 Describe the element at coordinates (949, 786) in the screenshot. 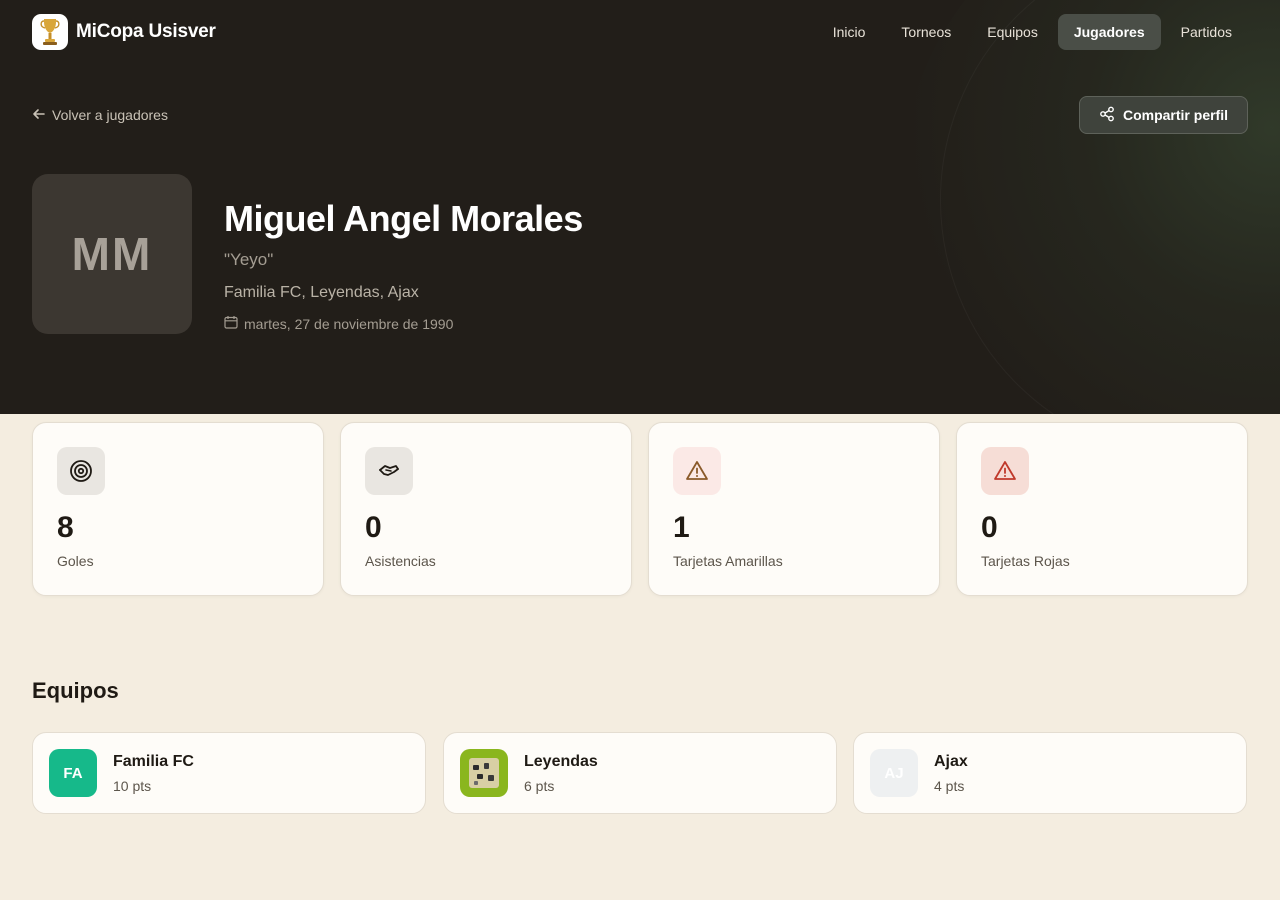

I see `team-points: 4 pts` at that location.